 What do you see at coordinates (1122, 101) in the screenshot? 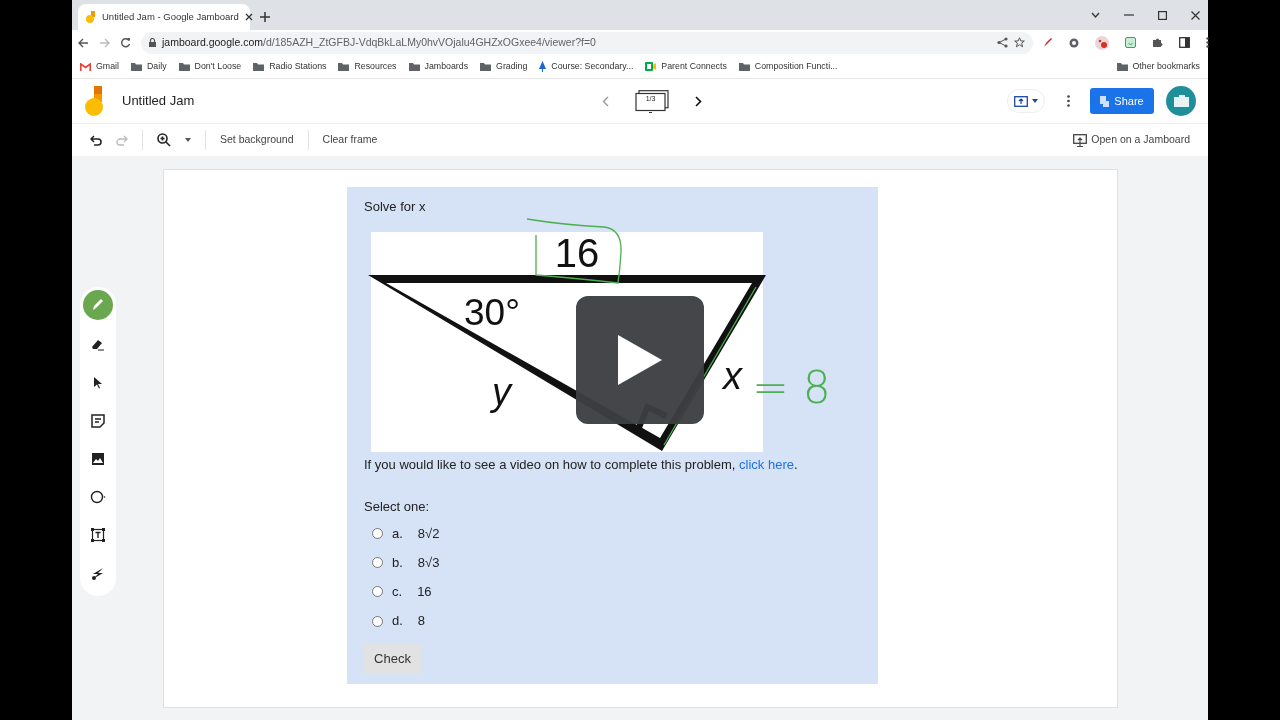
I see `share-button: Share` at bounding box center [1122, 101].